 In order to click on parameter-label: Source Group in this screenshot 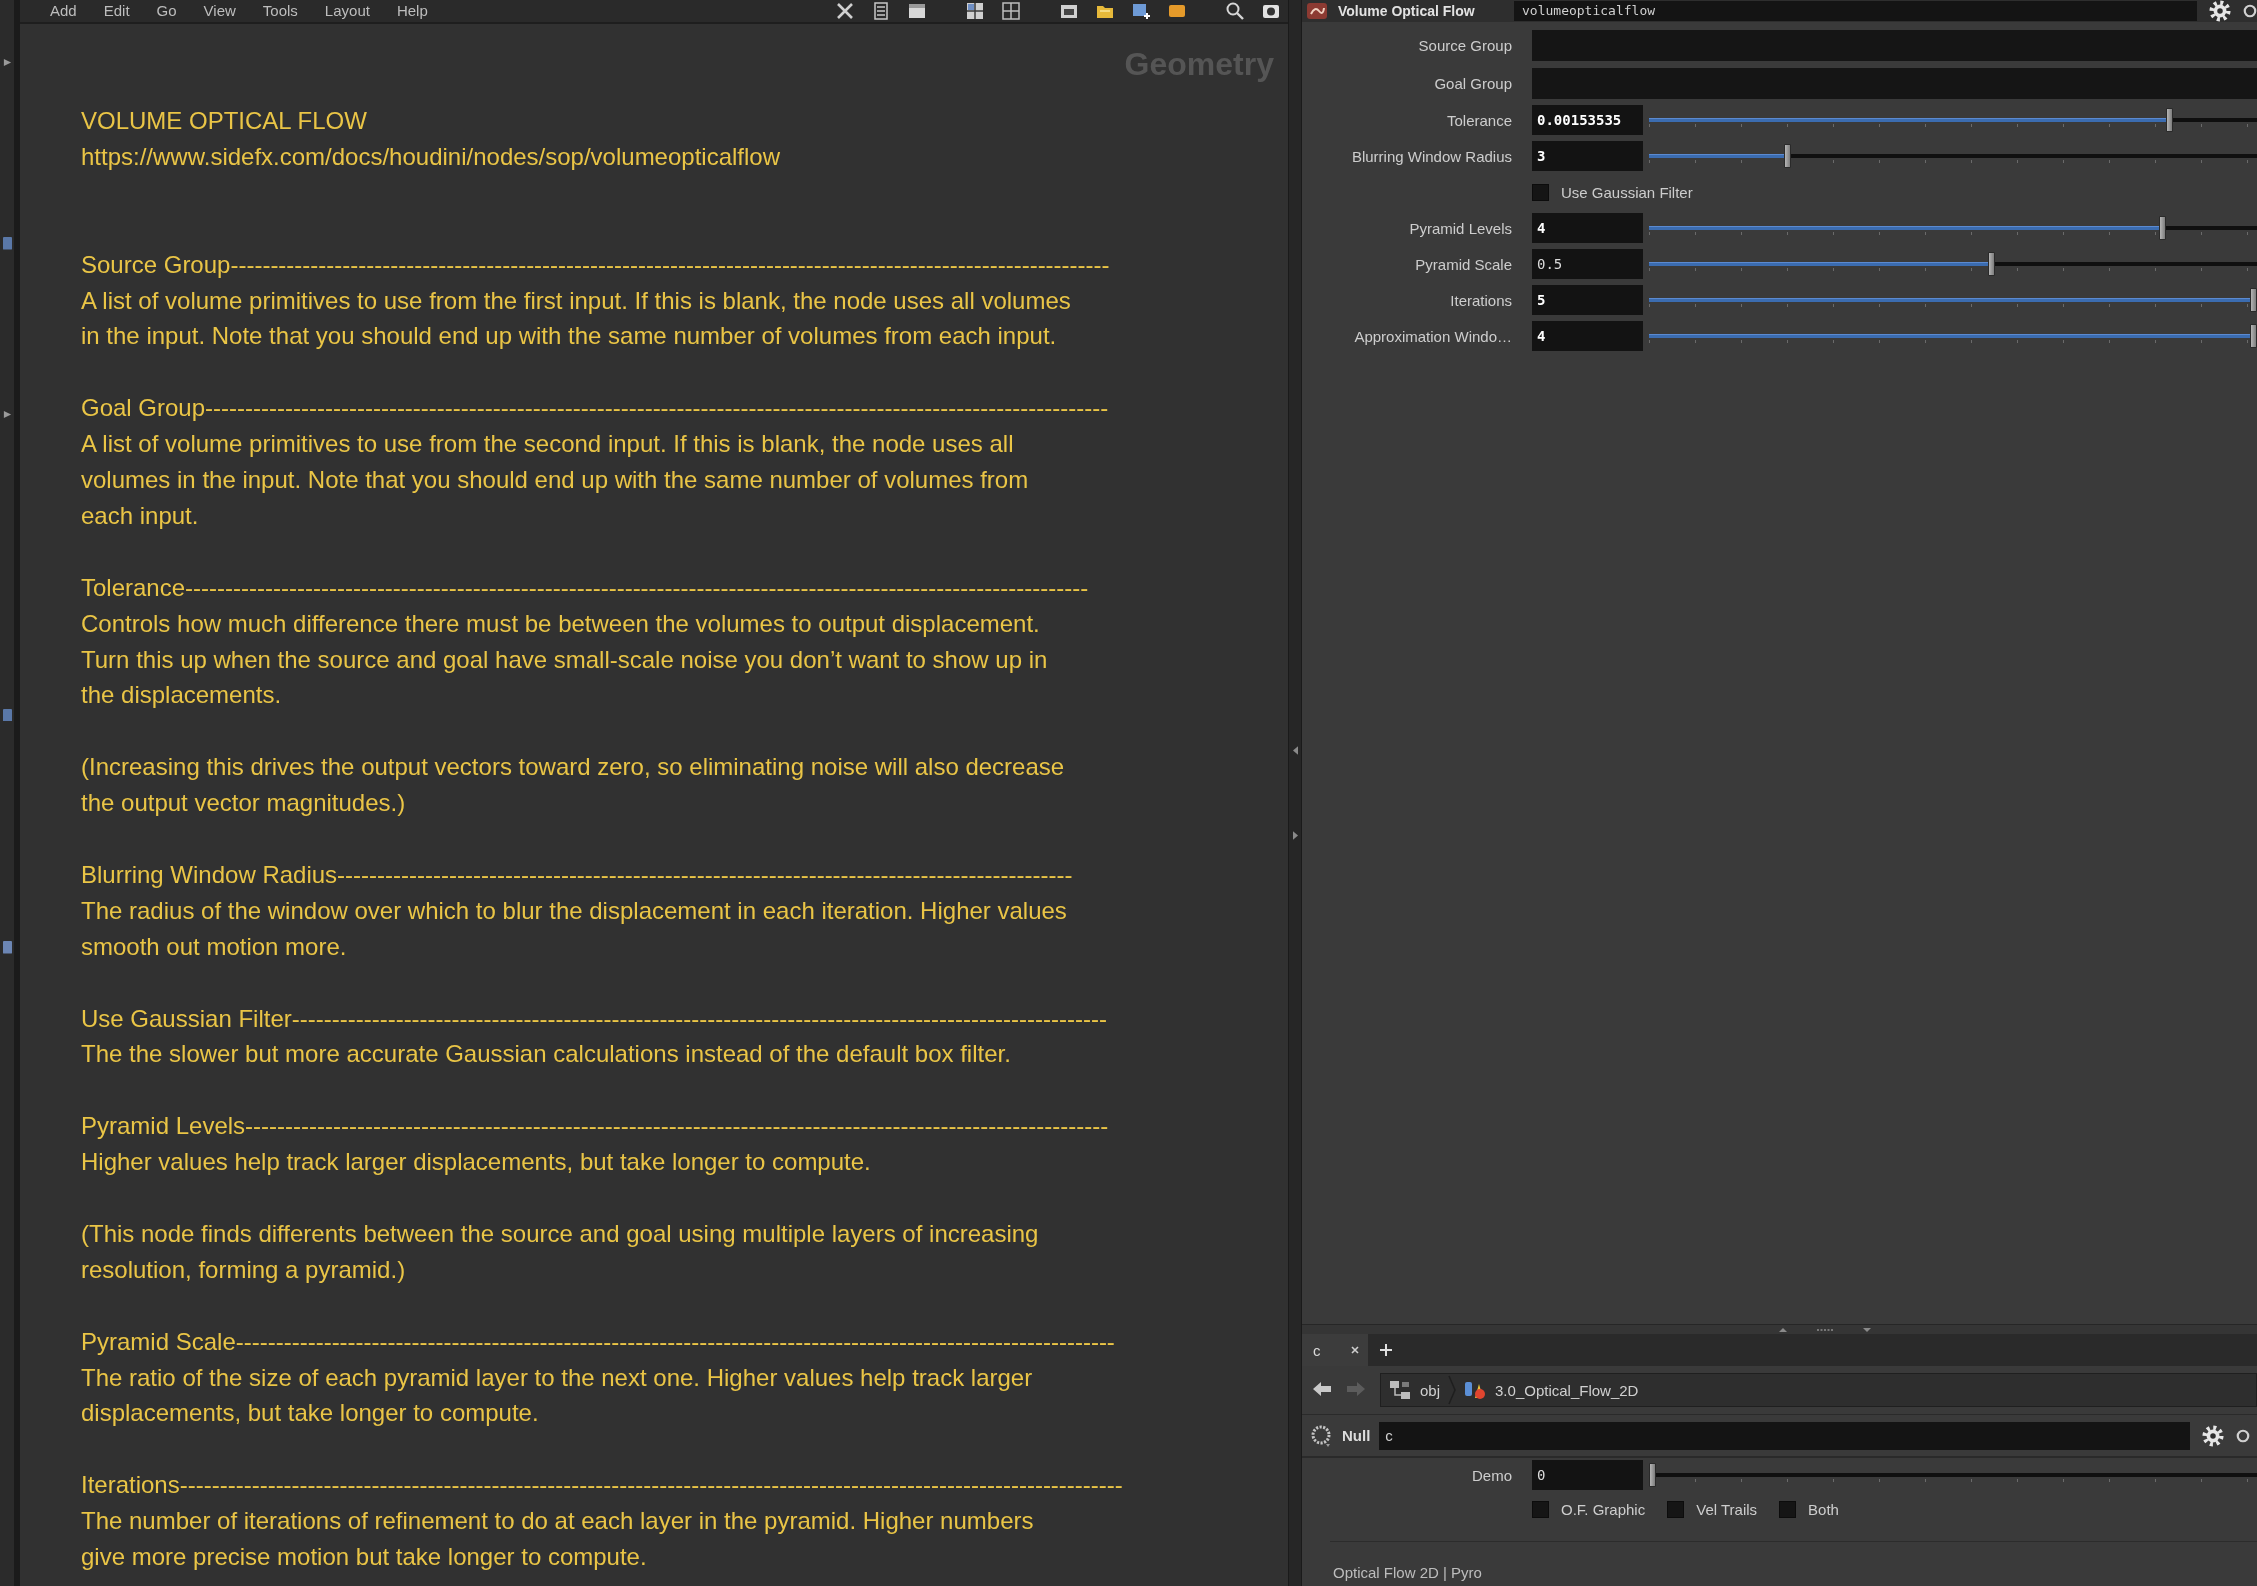, I will do `click(1464, 45)`.